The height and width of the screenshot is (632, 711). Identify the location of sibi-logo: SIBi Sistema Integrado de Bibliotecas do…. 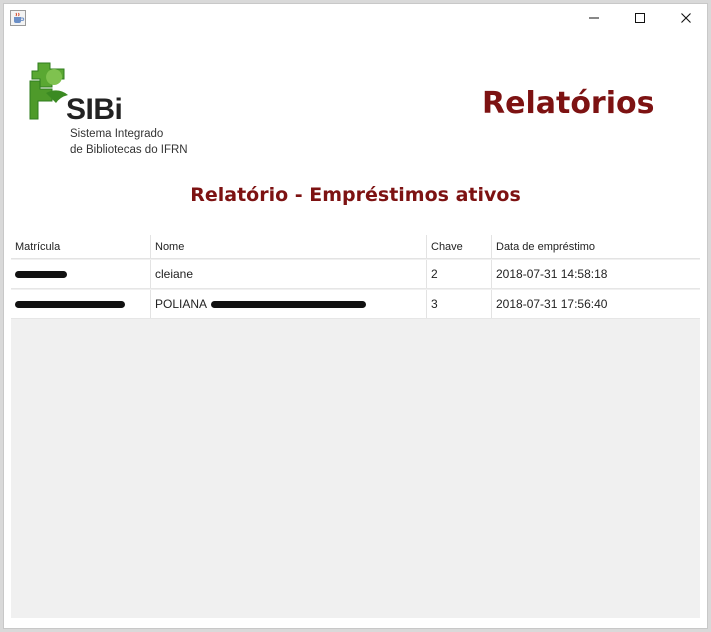
(109, 109).